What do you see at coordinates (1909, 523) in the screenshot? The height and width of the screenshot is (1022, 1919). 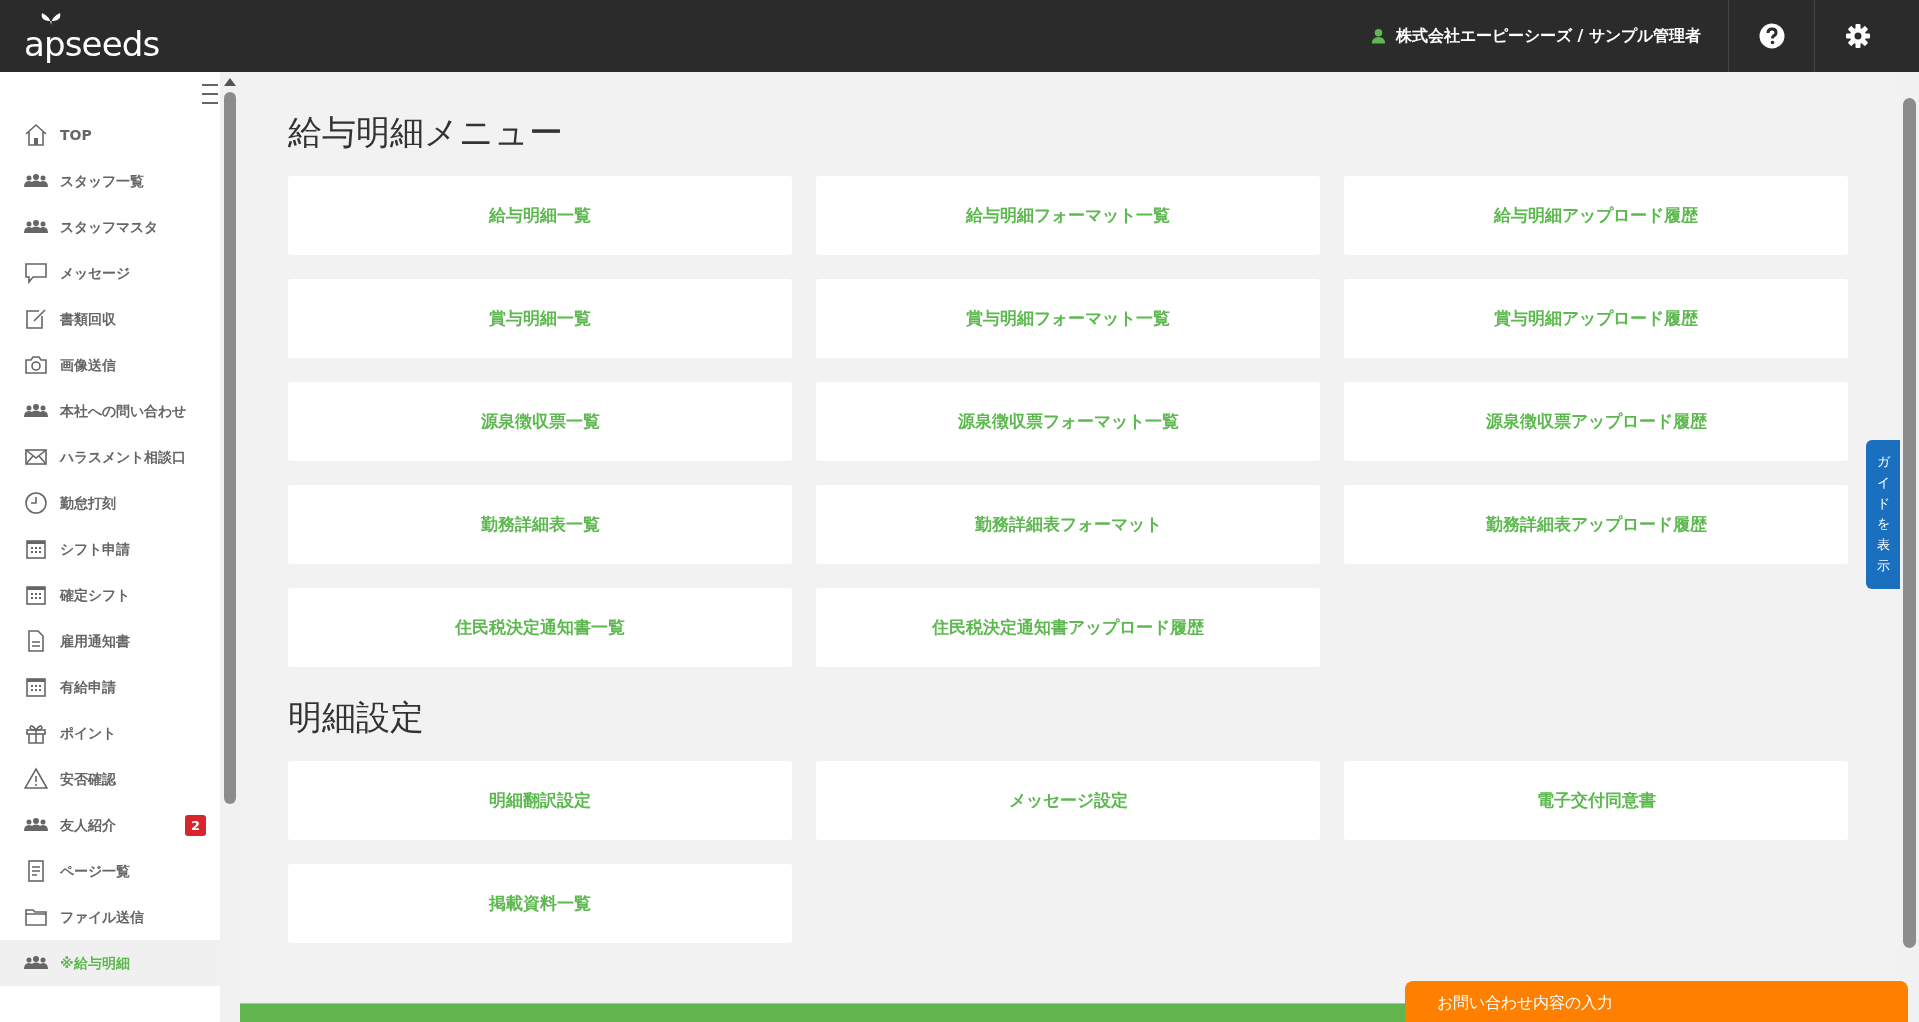 I see `page-scrollbar-thumb` at bounding box center [1909, 523].